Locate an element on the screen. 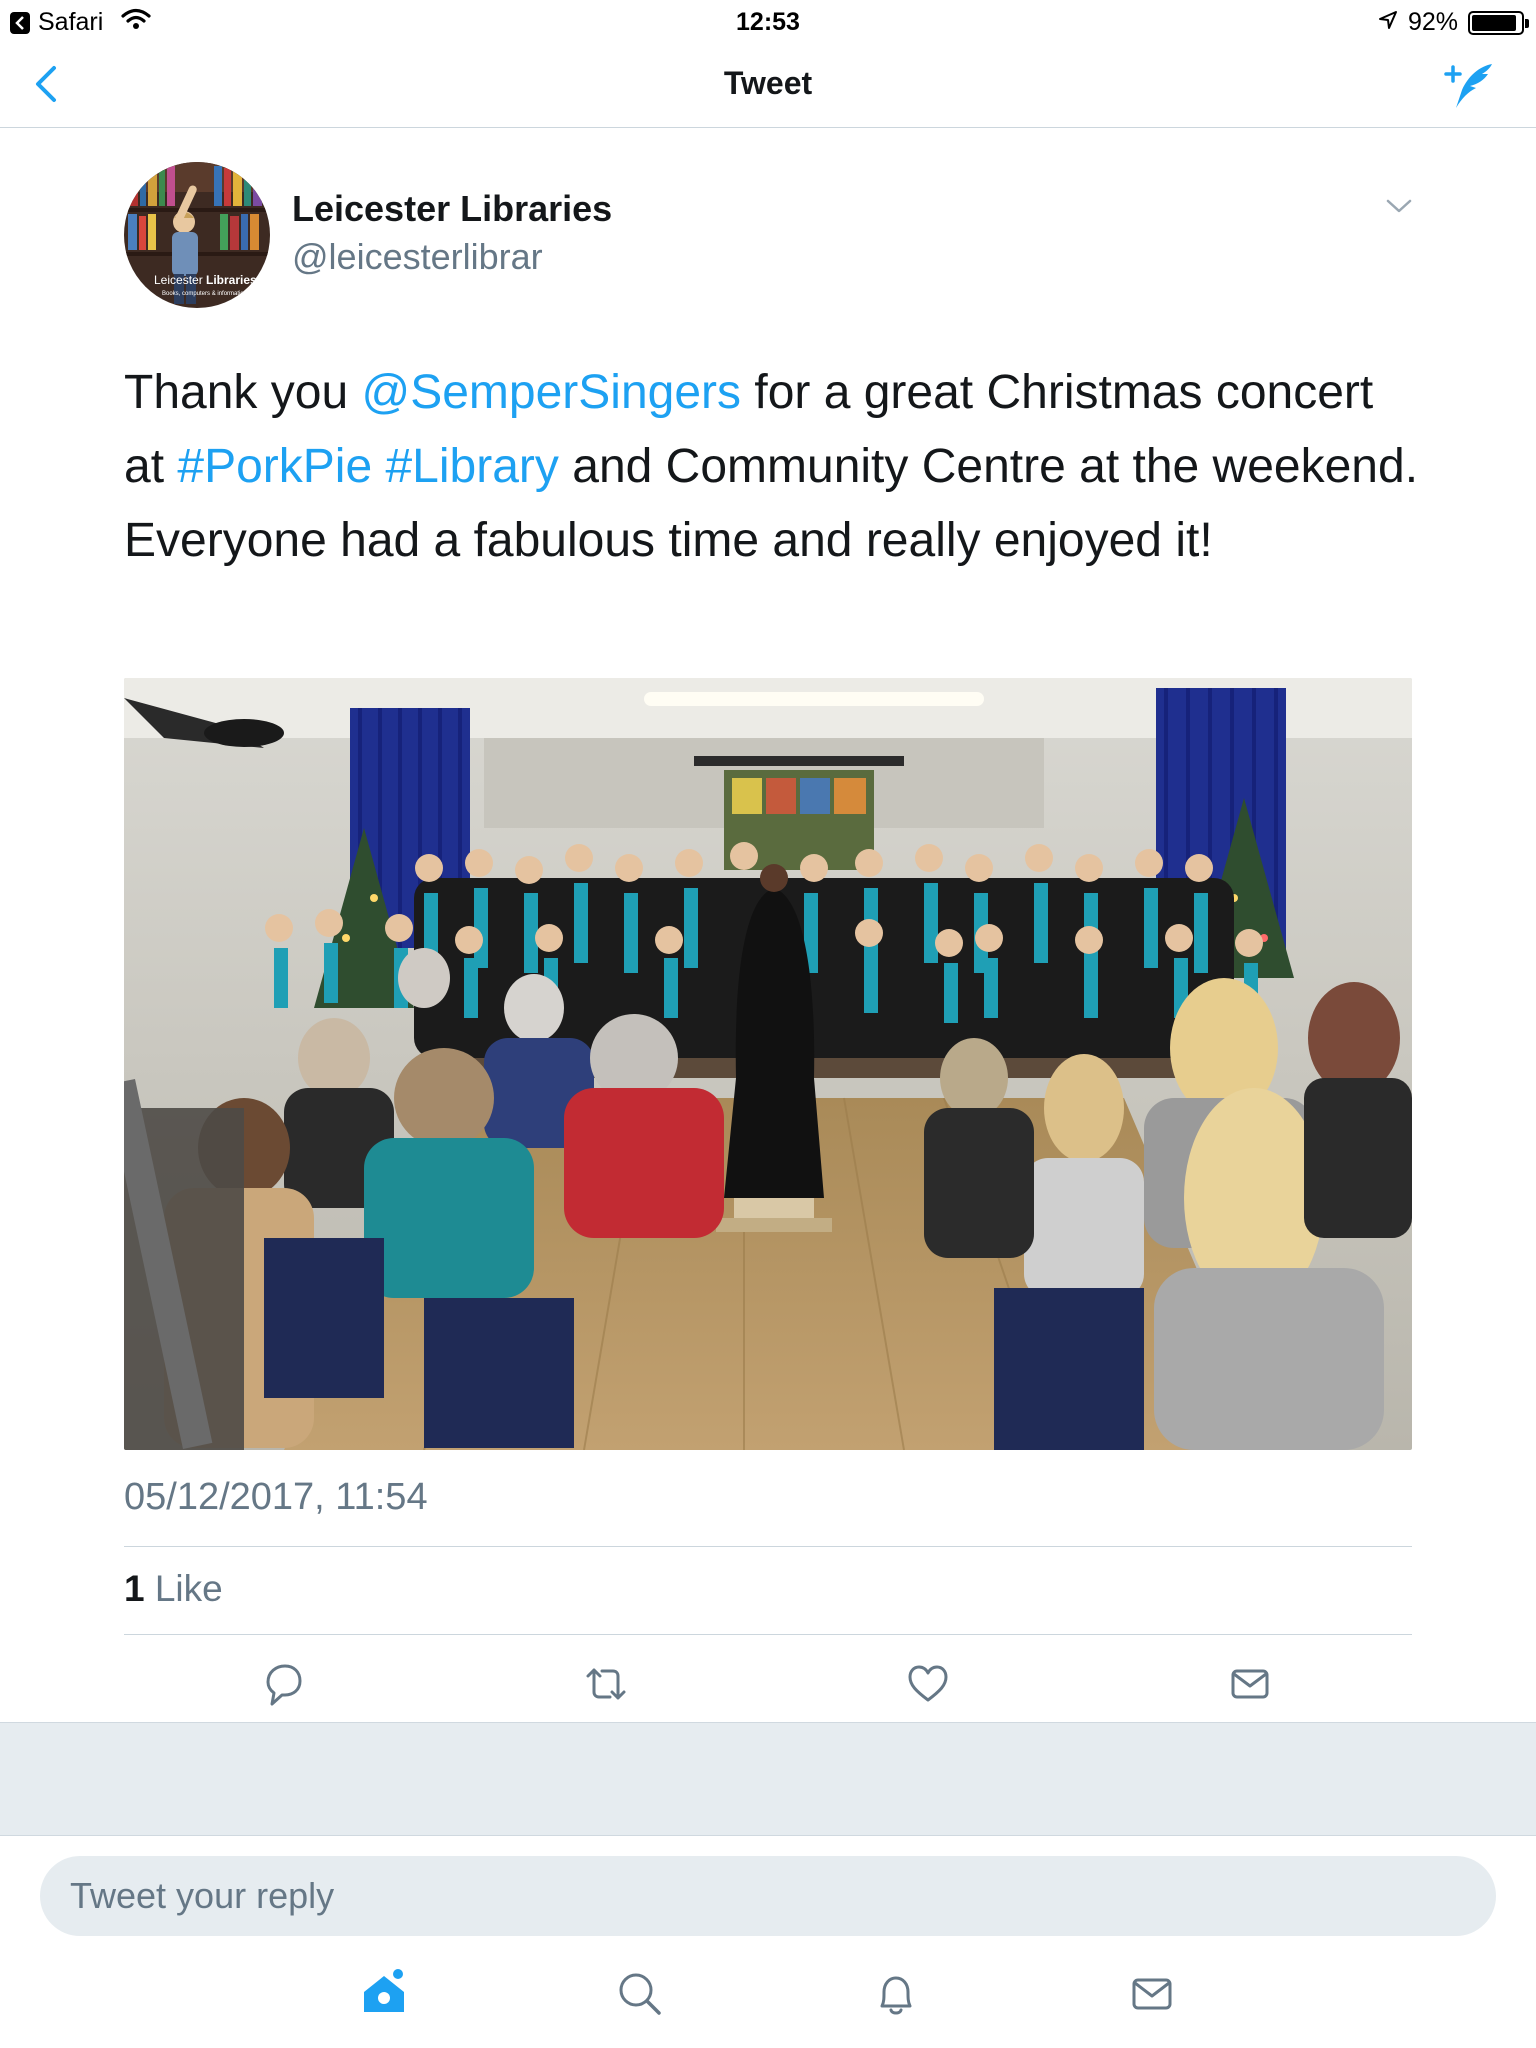 Image resolution: width=1536 pixels, height=2048 pixels. battery-icon is located at coordinates (1498, 22).